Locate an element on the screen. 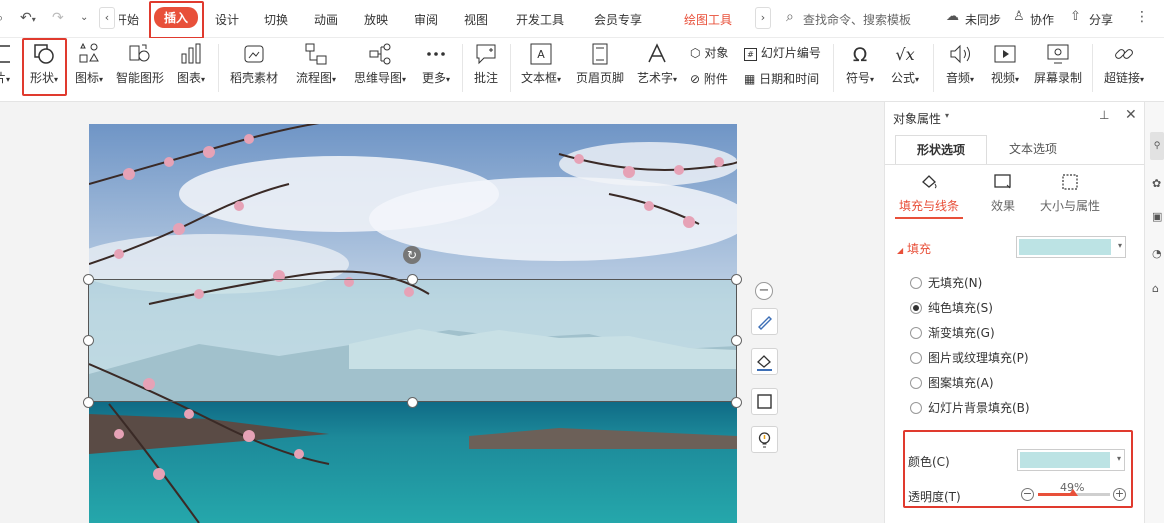 The height and width of the screenshot is (523, 1164). float-style-button is located at coordinates (764, 321).